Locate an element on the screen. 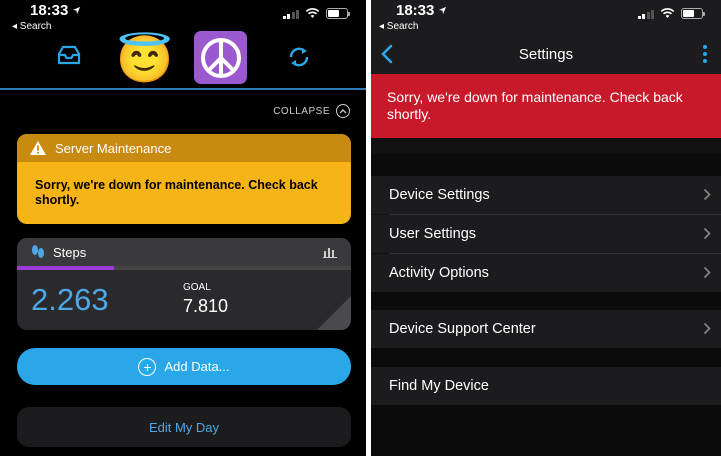  settings-item-device-settings: Device Settings is located at coordinates (546, 195).